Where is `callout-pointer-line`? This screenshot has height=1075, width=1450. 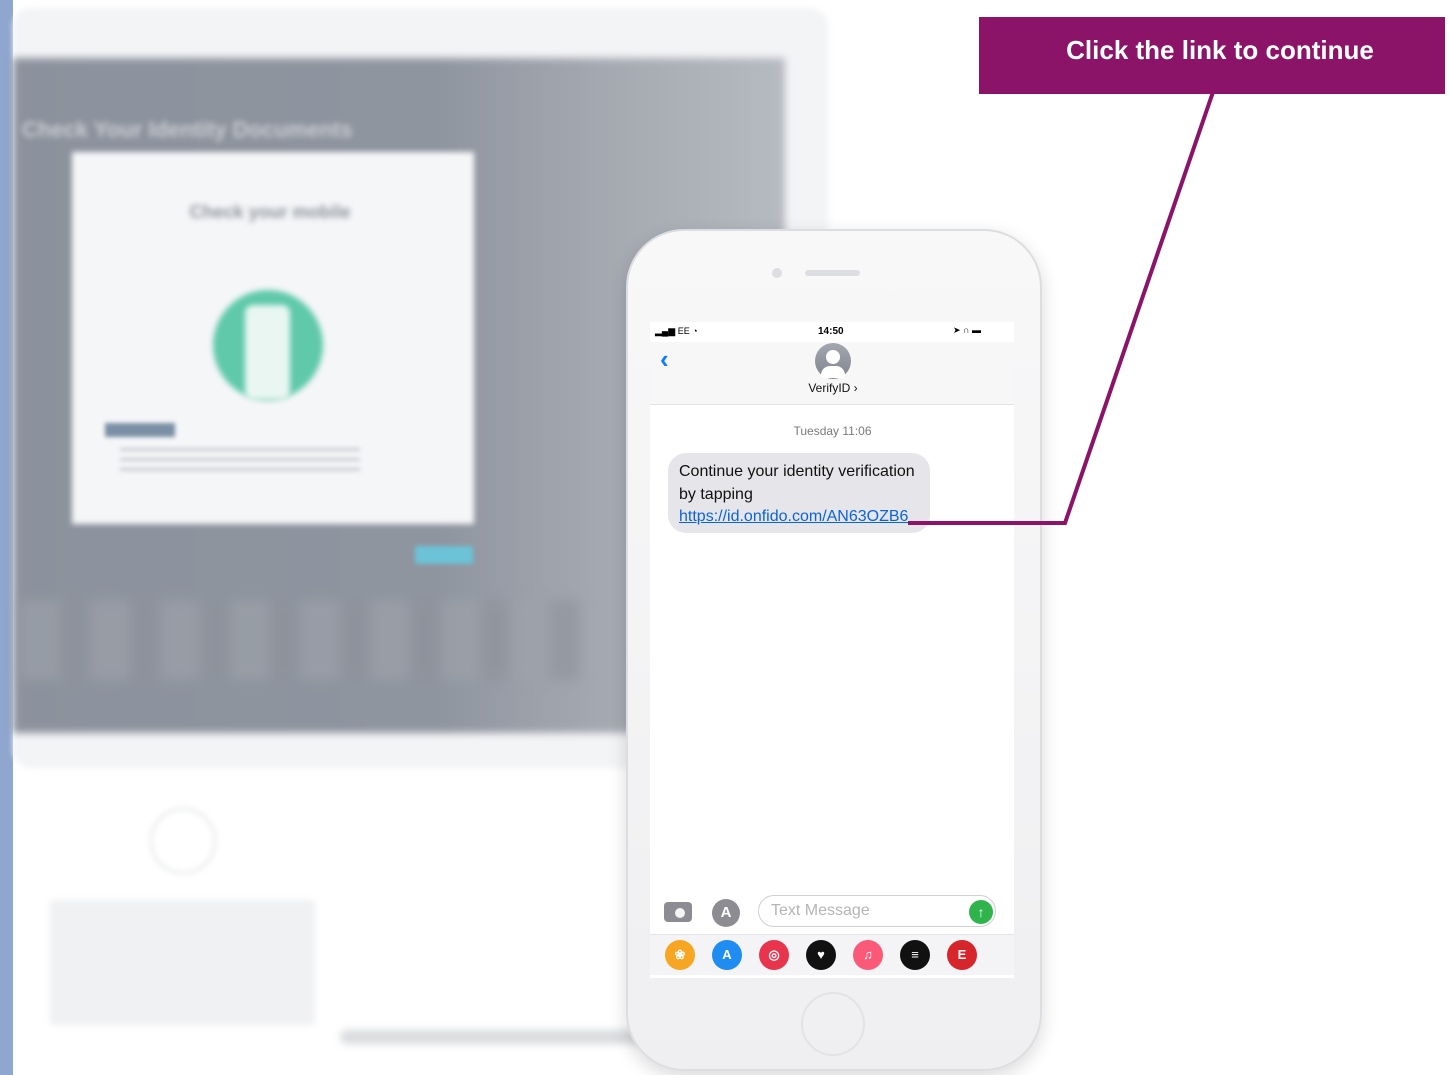 callout-pointer-line is located at coordinates (1061, 308).